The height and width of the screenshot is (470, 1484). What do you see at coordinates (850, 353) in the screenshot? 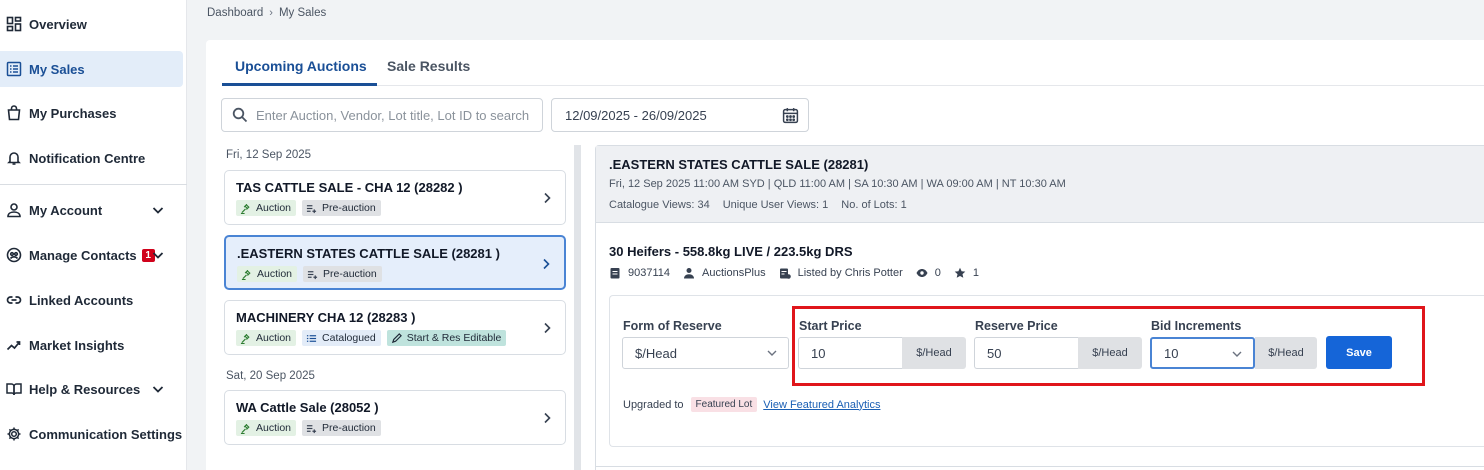
I see `start-price-input: 10` at bounding box center [850, 353].